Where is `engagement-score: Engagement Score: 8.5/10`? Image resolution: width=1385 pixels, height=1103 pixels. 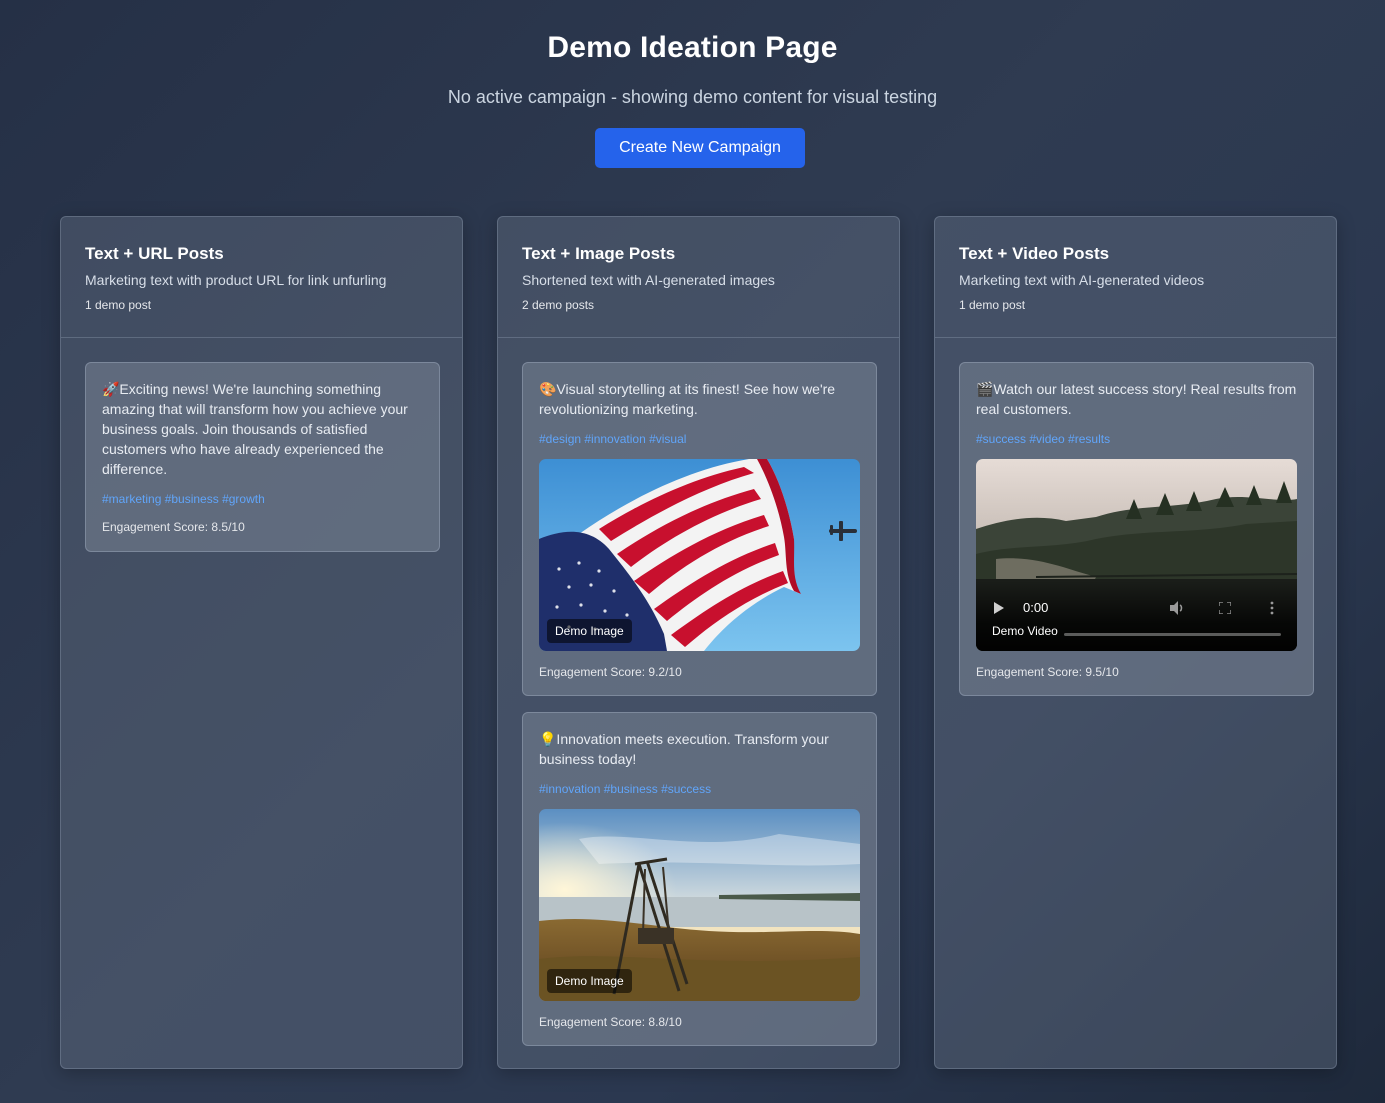 engagement-score: Engagement Score: 8.5/10 is located at coordinates (173, 527).